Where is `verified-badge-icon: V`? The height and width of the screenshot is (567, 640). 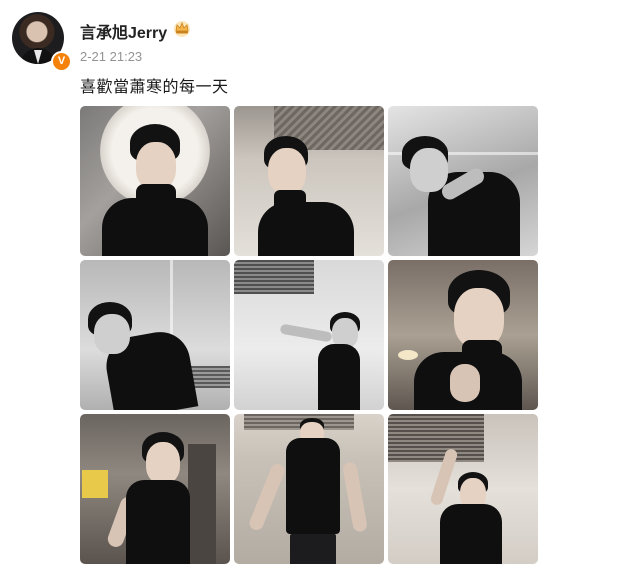
verified-badge-icon: V is located at coordinates (61, 61).